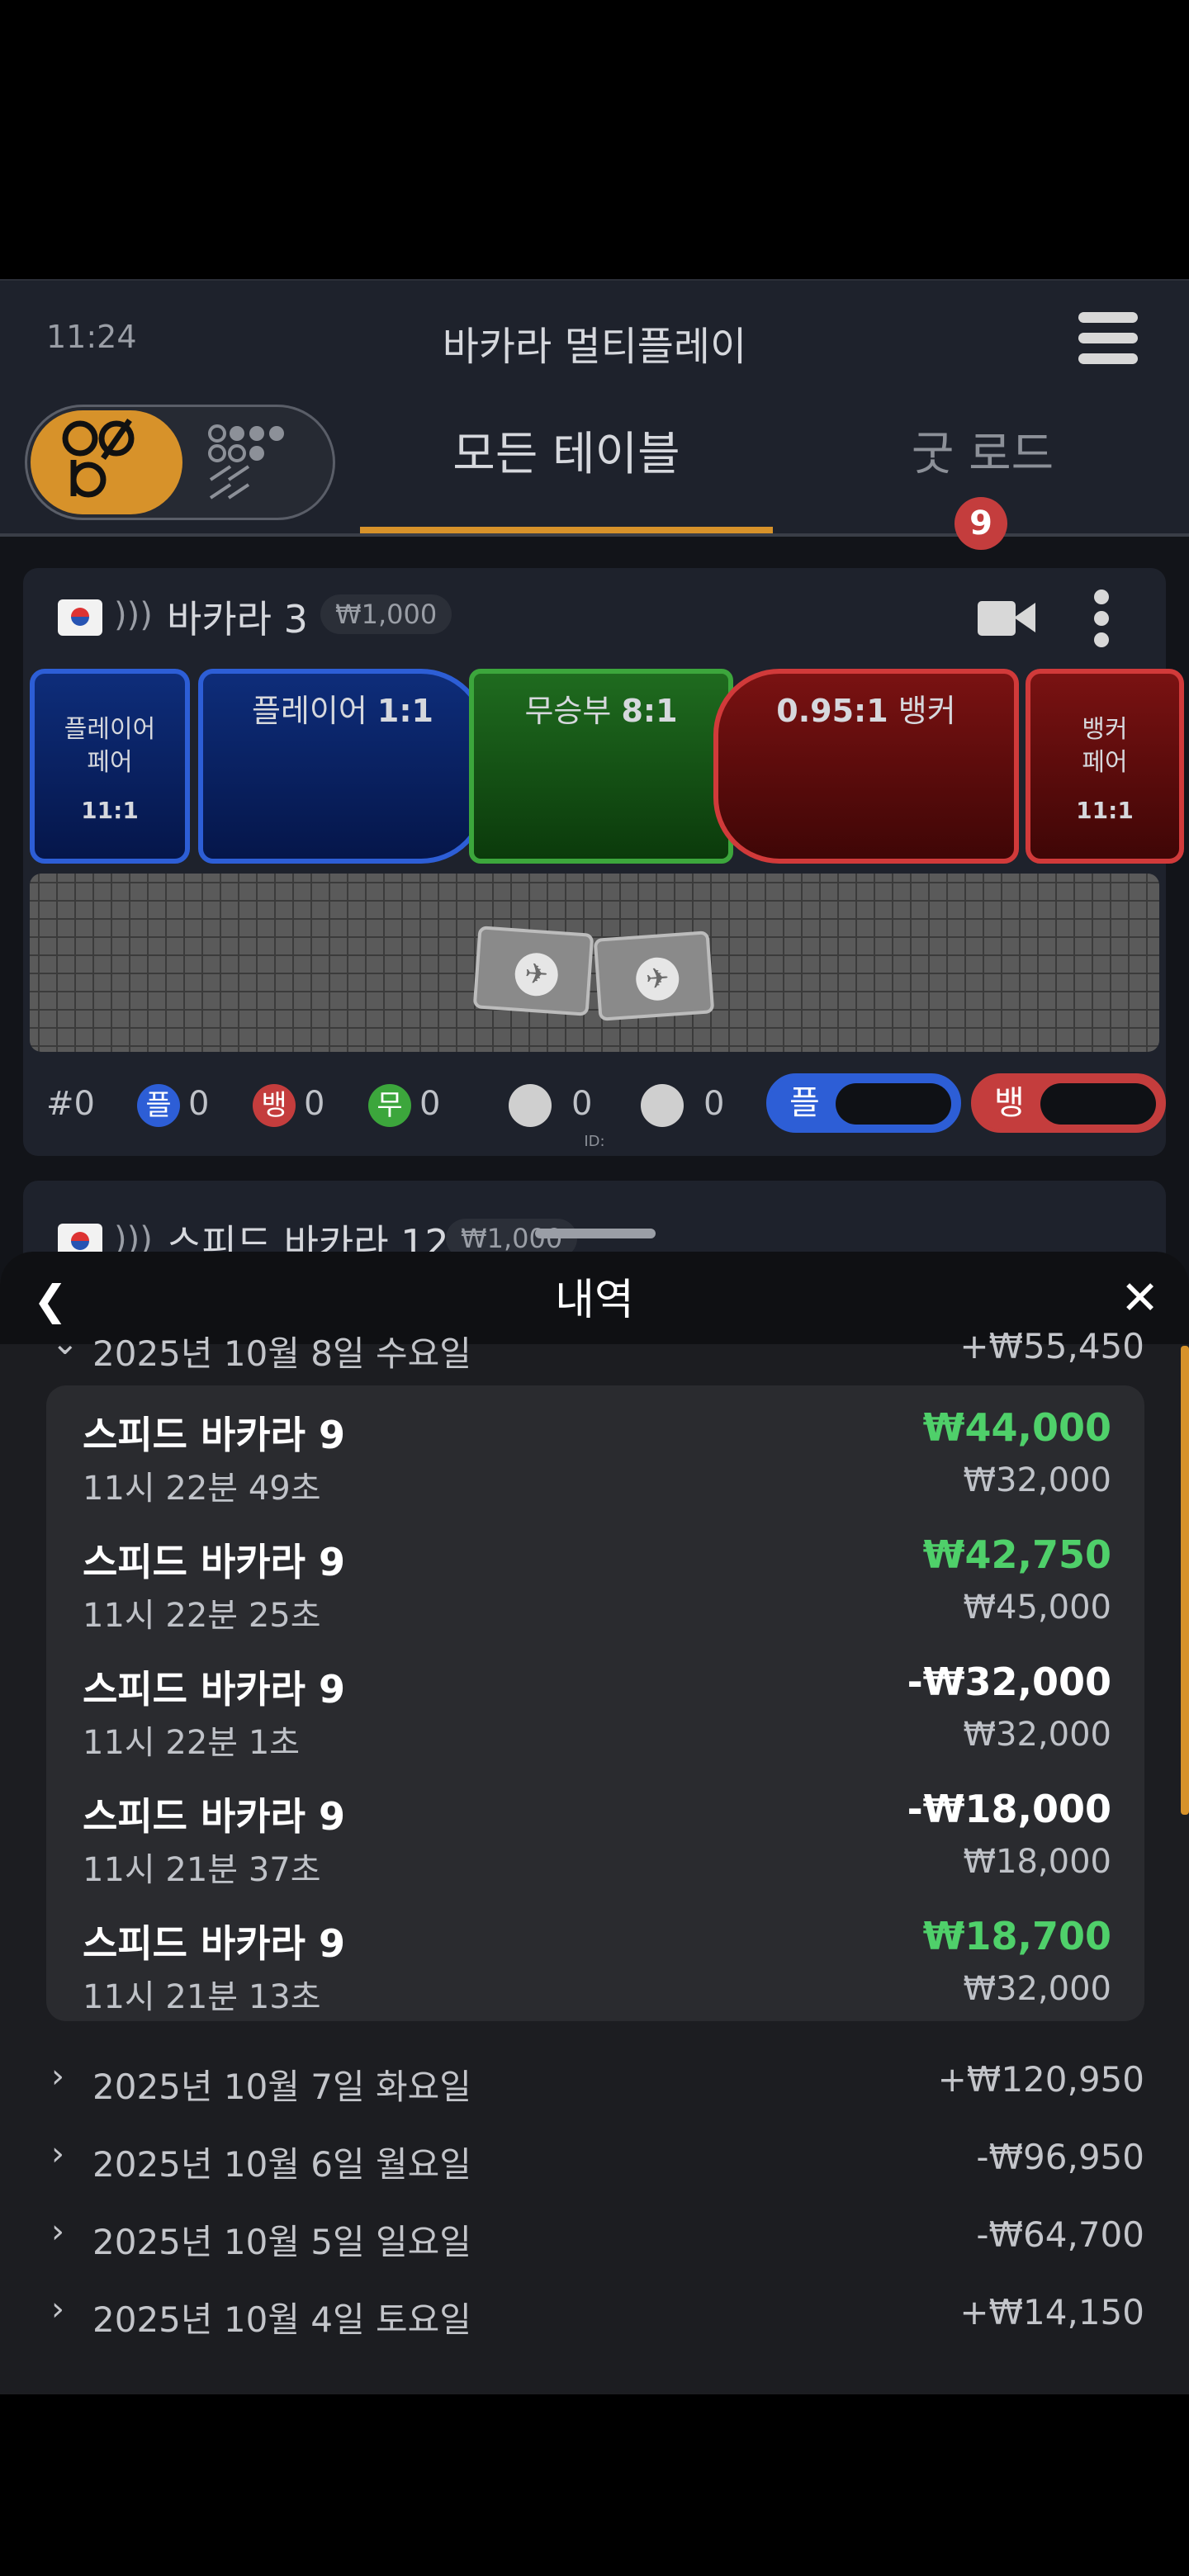  What do you see at coordinates (281, 2164) in the screenshot?
I see `day-date: 2025년 10월 6일 월요일` at bounding box center [281, 2164].